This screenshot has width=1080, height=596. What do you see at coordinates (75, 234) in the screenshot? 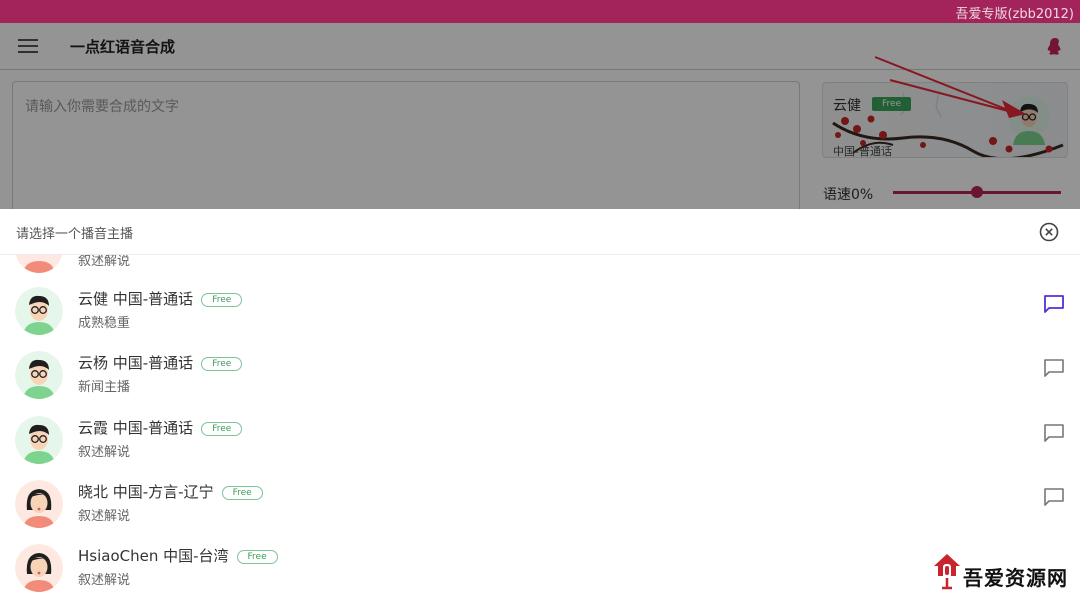
I see `sheet-title: 请选择一个播音主播` at bounding box center [75, 234].